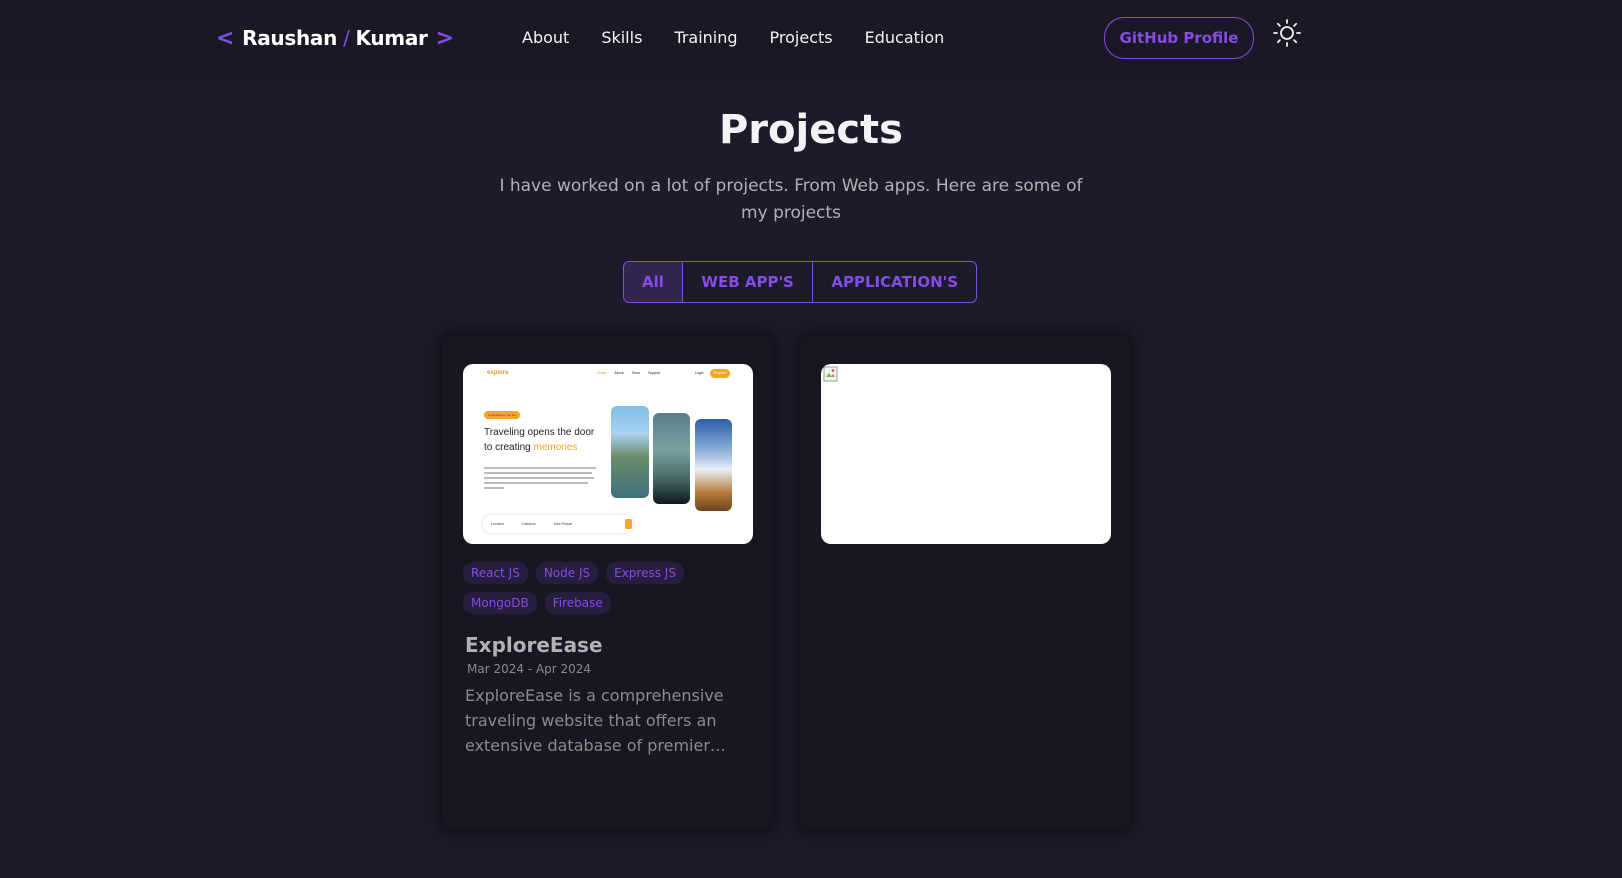 The width and height of the screenshot is (1622, 878). I want to click on preview-search-button, so click(628, 524).